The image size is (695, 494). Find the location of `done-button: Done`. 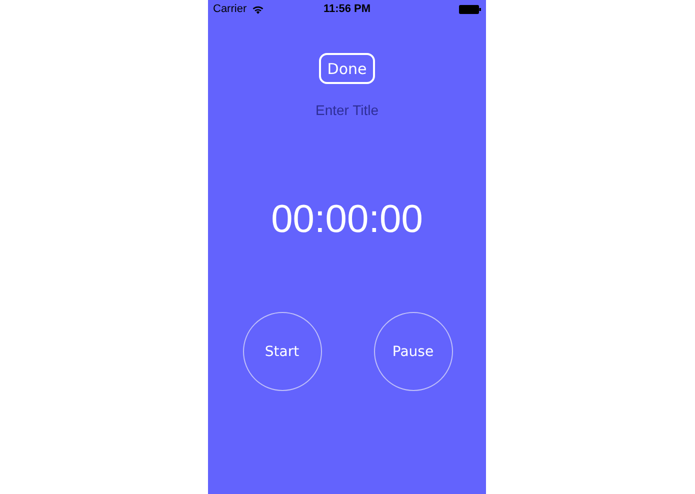

done-button: Done is located at coordinates (347, 68).